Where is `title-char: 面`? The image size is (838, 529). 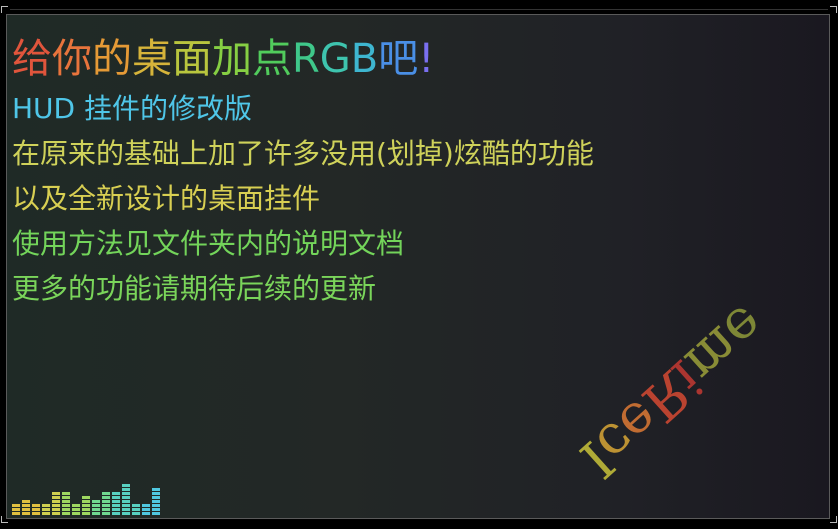 title-char: 面 is located at coordinates (192, 59).